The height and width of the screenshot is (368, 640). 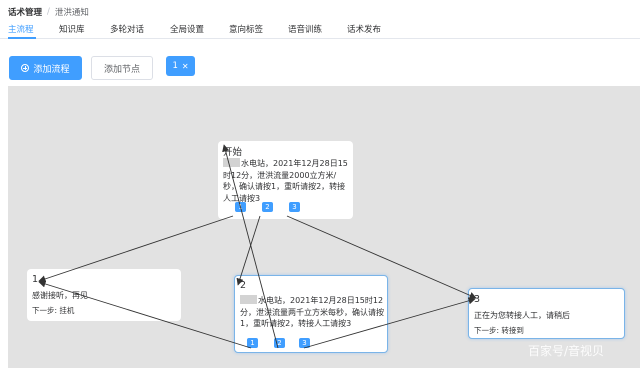 I want to click on node-2-title: 2, so click(x=243, y=285).